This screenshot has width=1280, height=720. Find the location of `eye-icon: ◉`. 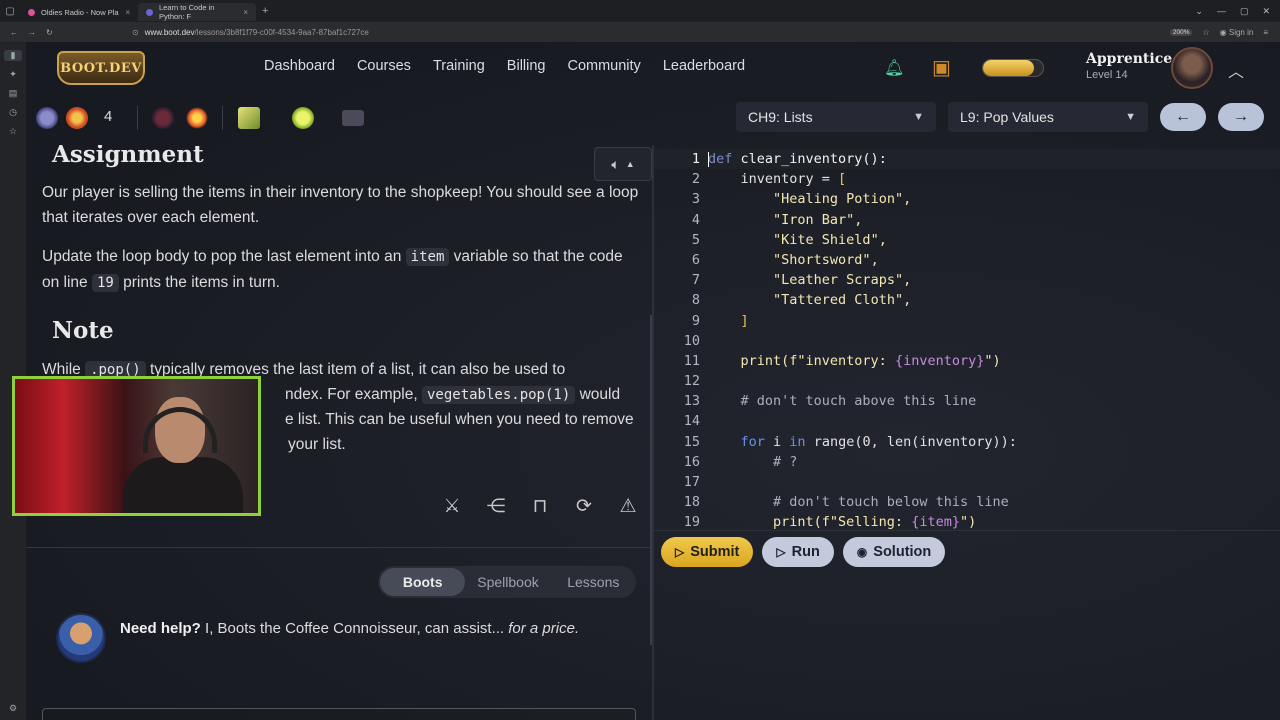

eye-icon: ◉ is located at coordinates (862, 552).